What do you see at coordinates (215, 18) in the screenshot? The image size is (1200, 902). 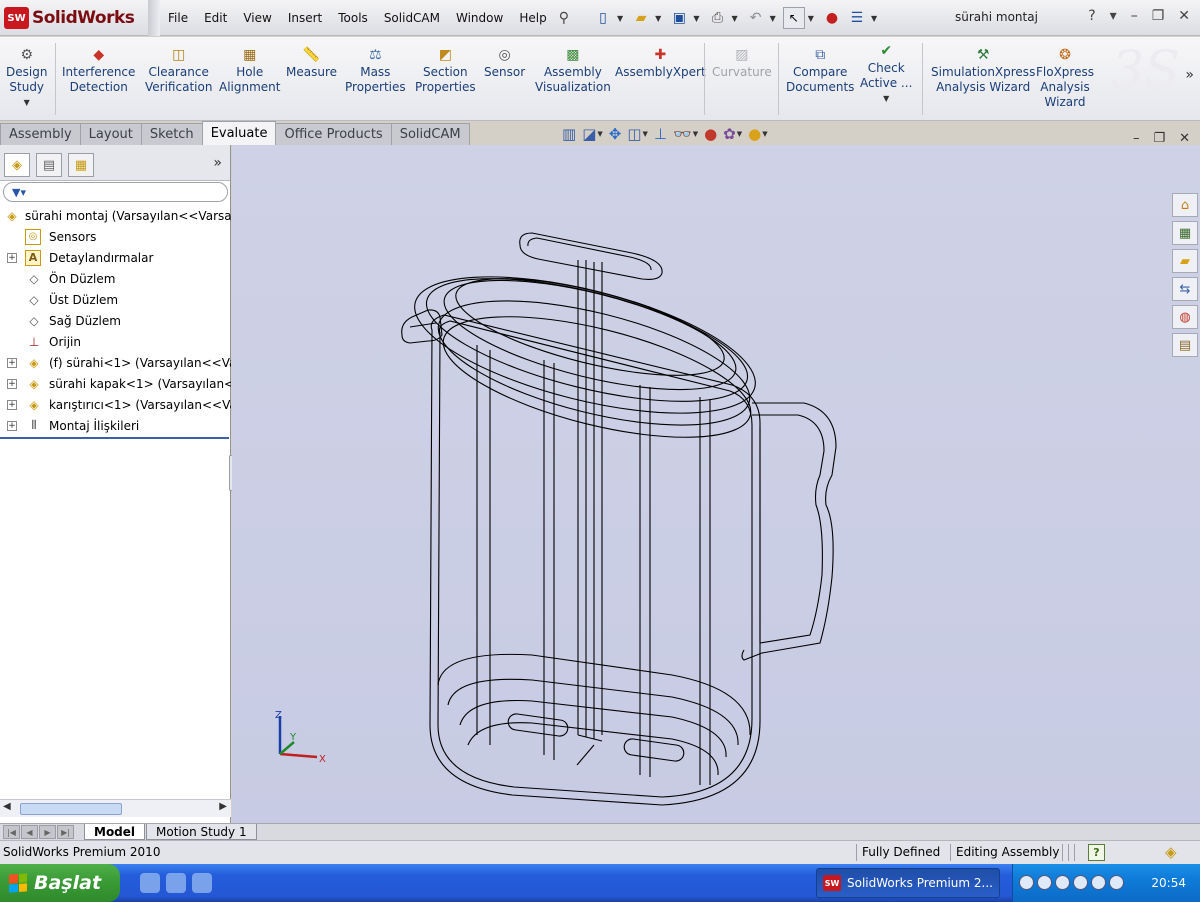 I see `menu-edit: Edit` at bounding box center [215, 18].